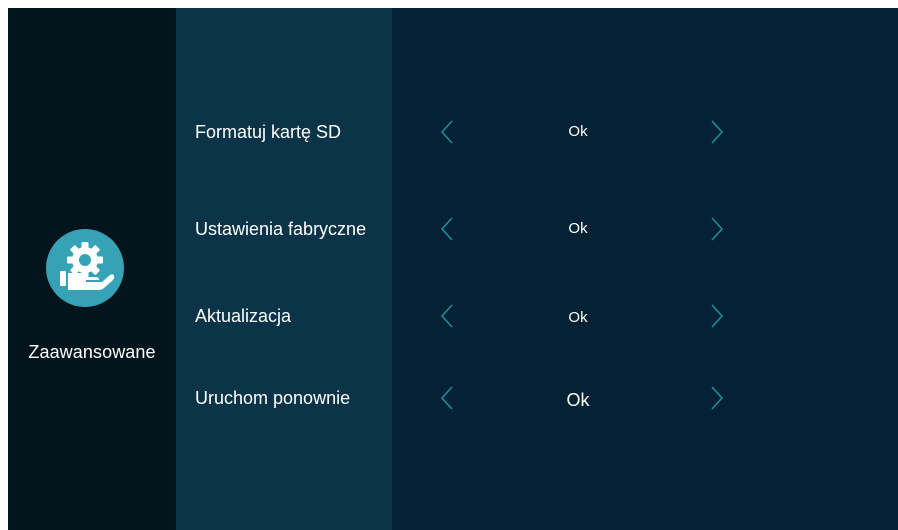  I want to click on setting-label: Formatuj kartę SD, so click(268, 132).